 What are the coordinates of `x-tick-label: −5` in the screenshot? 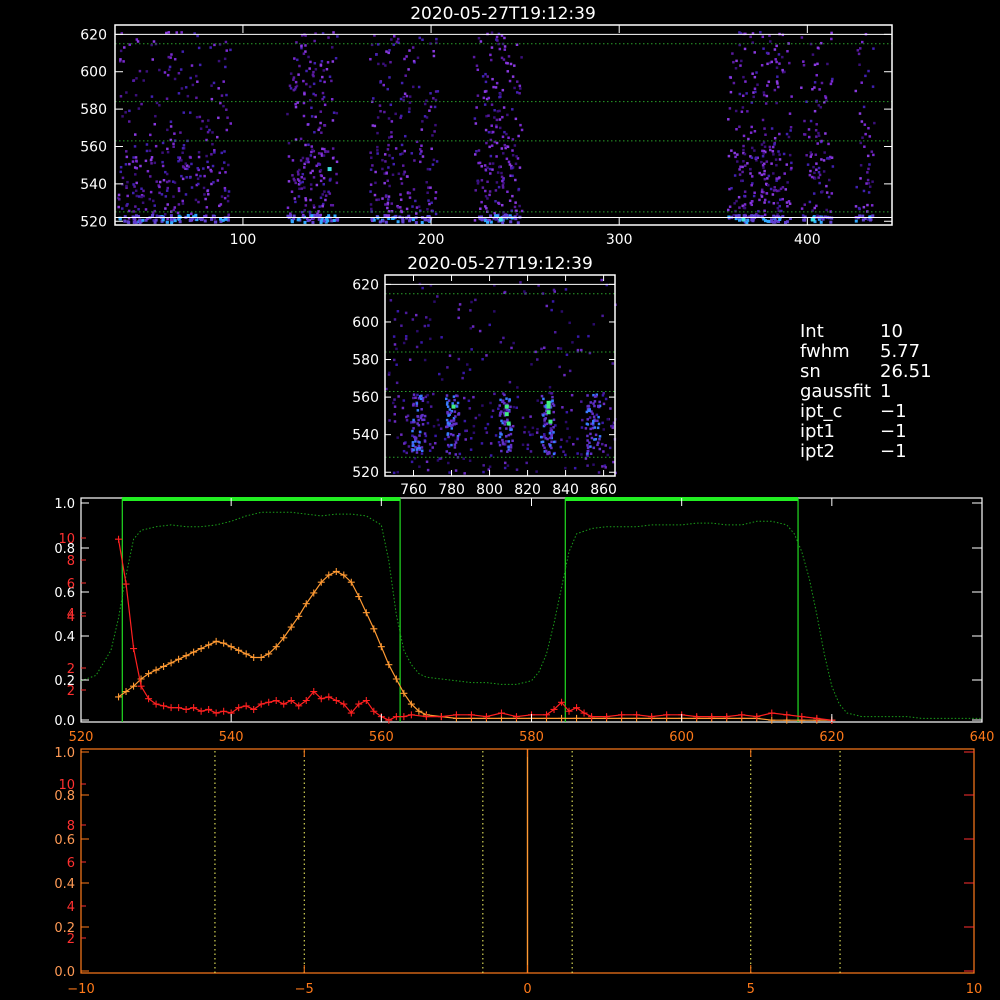 It's located at (304, 989).